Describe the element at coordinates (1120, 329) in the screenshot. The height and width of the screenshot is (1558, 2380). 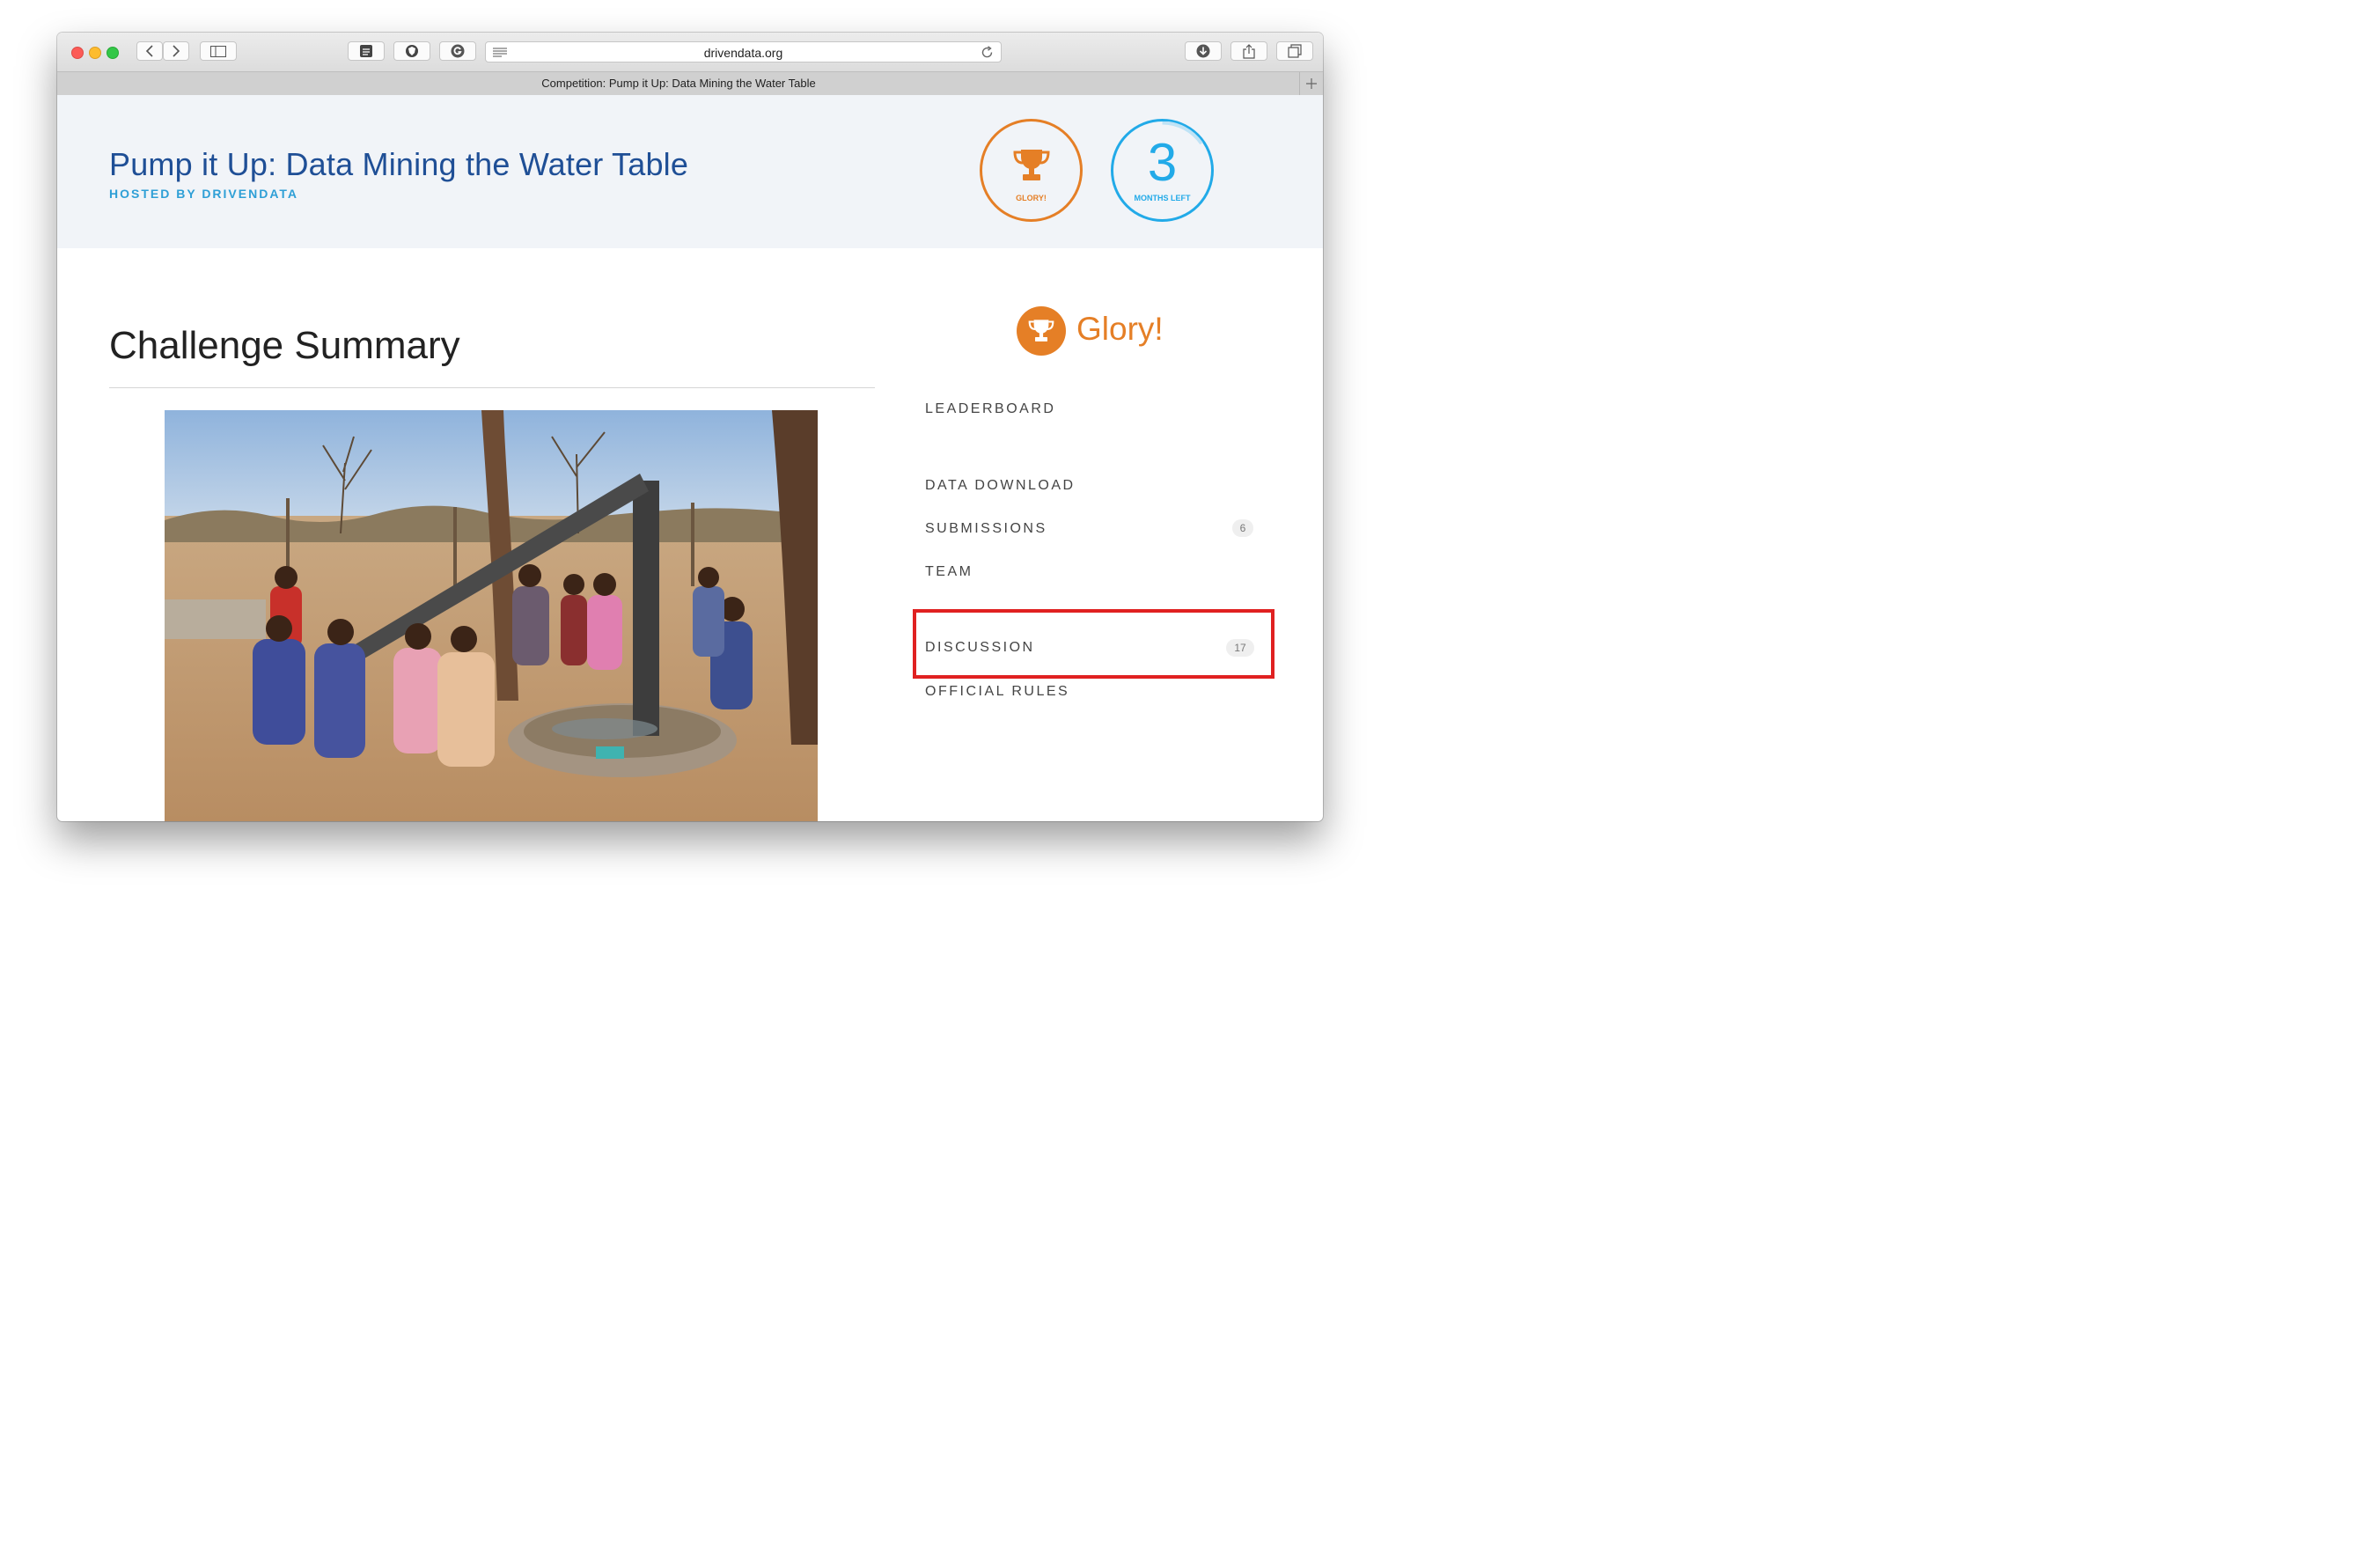
I see `prize-text: Glory!` at that location.